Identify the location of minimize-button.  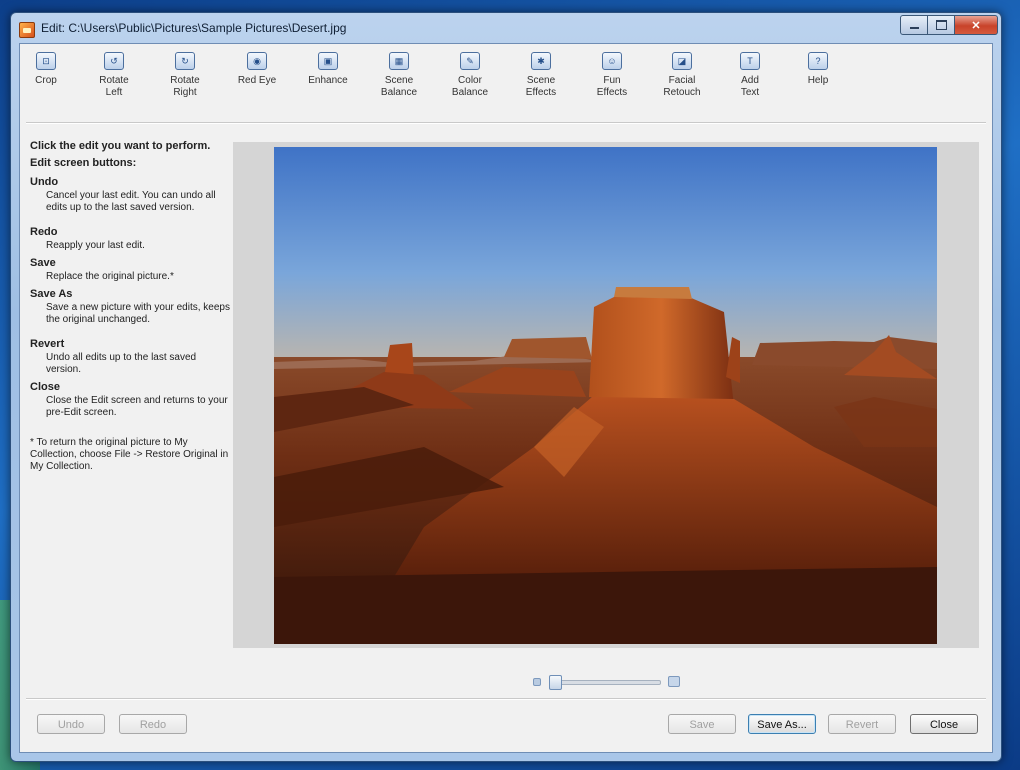
(914, 25).